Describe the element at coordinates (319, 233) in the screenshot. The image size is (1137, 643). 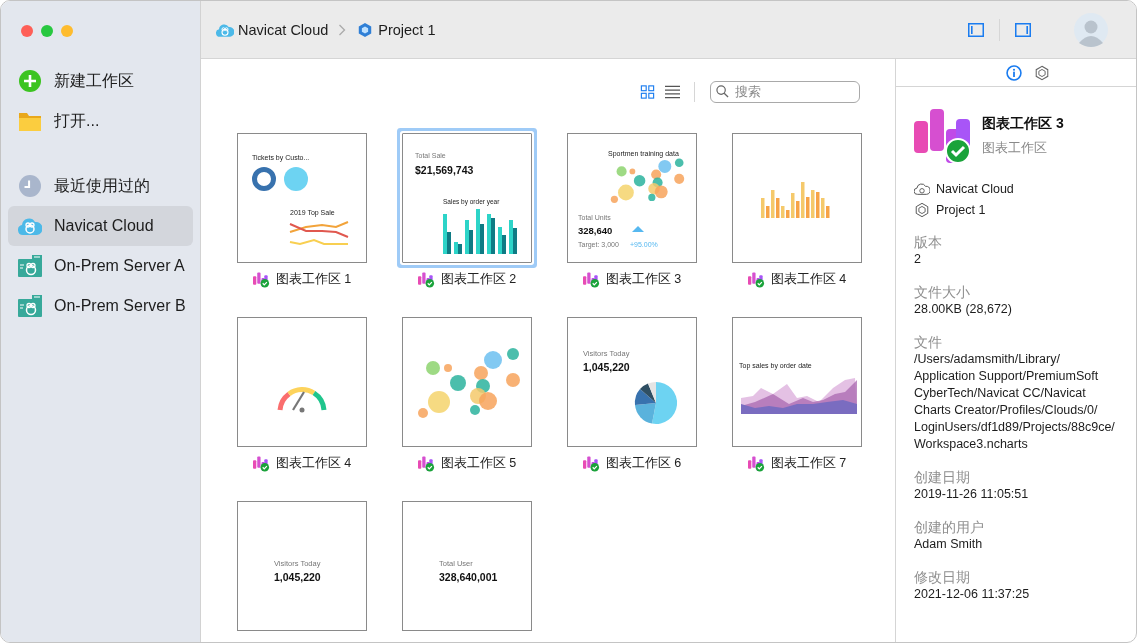
I see `line-chart-drawing` at that location.